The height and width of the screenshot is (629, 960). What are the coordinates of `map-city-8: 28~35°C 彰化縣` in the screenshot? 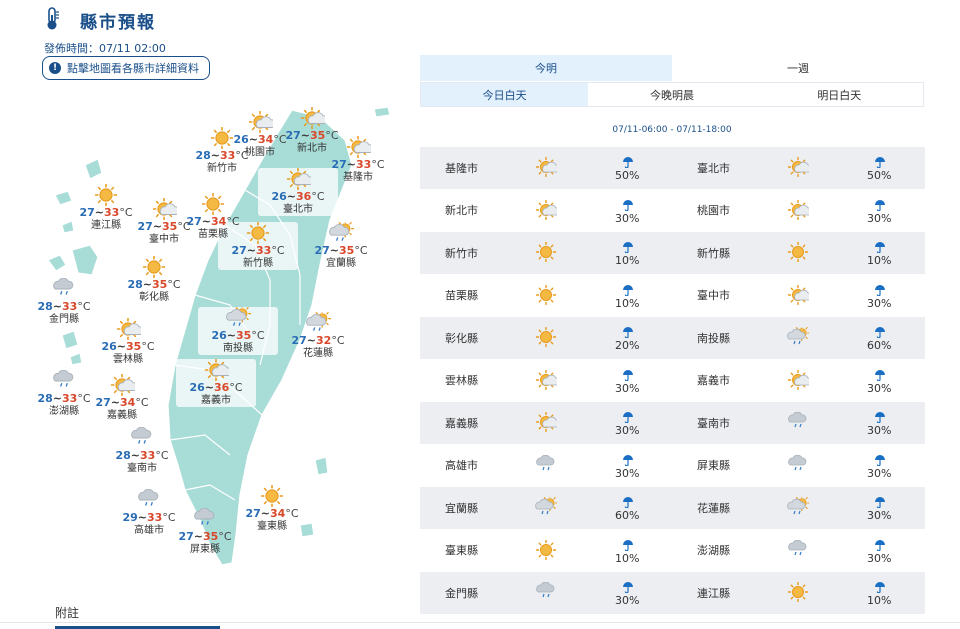 It's located at (154, 279).